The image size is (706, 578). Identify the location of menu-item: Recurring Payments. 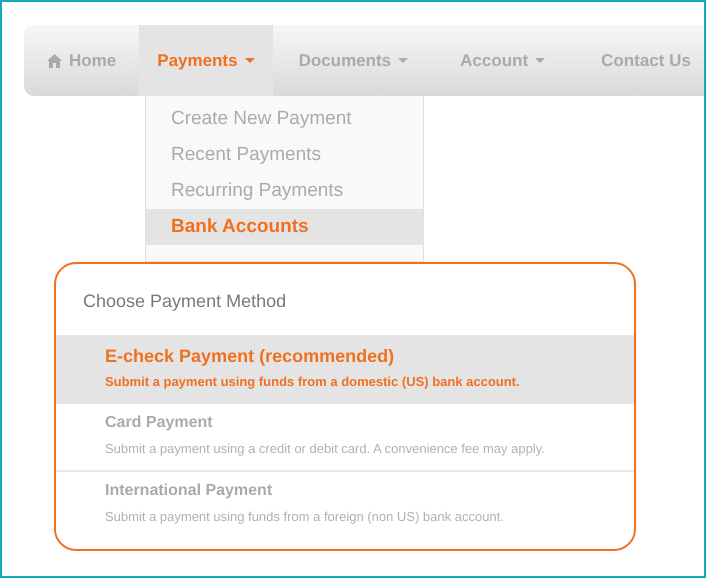
(284, 191).